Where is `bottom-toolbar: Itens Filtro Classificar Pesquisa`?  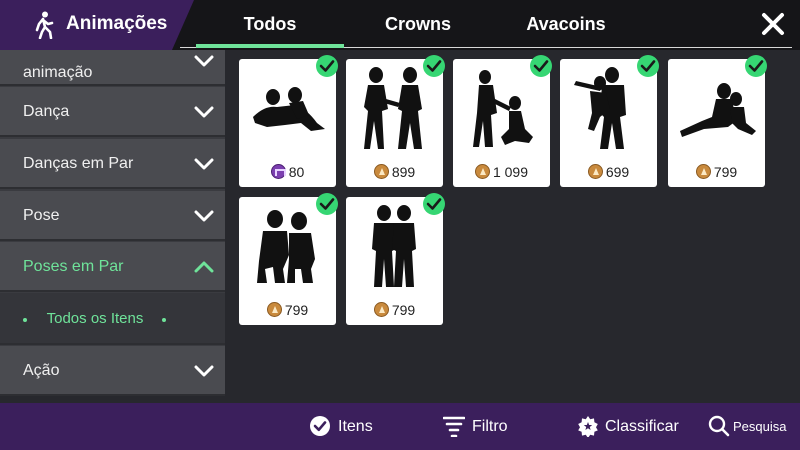
bottom-toolbar: Itens Filtro Classificar Pesquisa is located at coordinates (400, 426).